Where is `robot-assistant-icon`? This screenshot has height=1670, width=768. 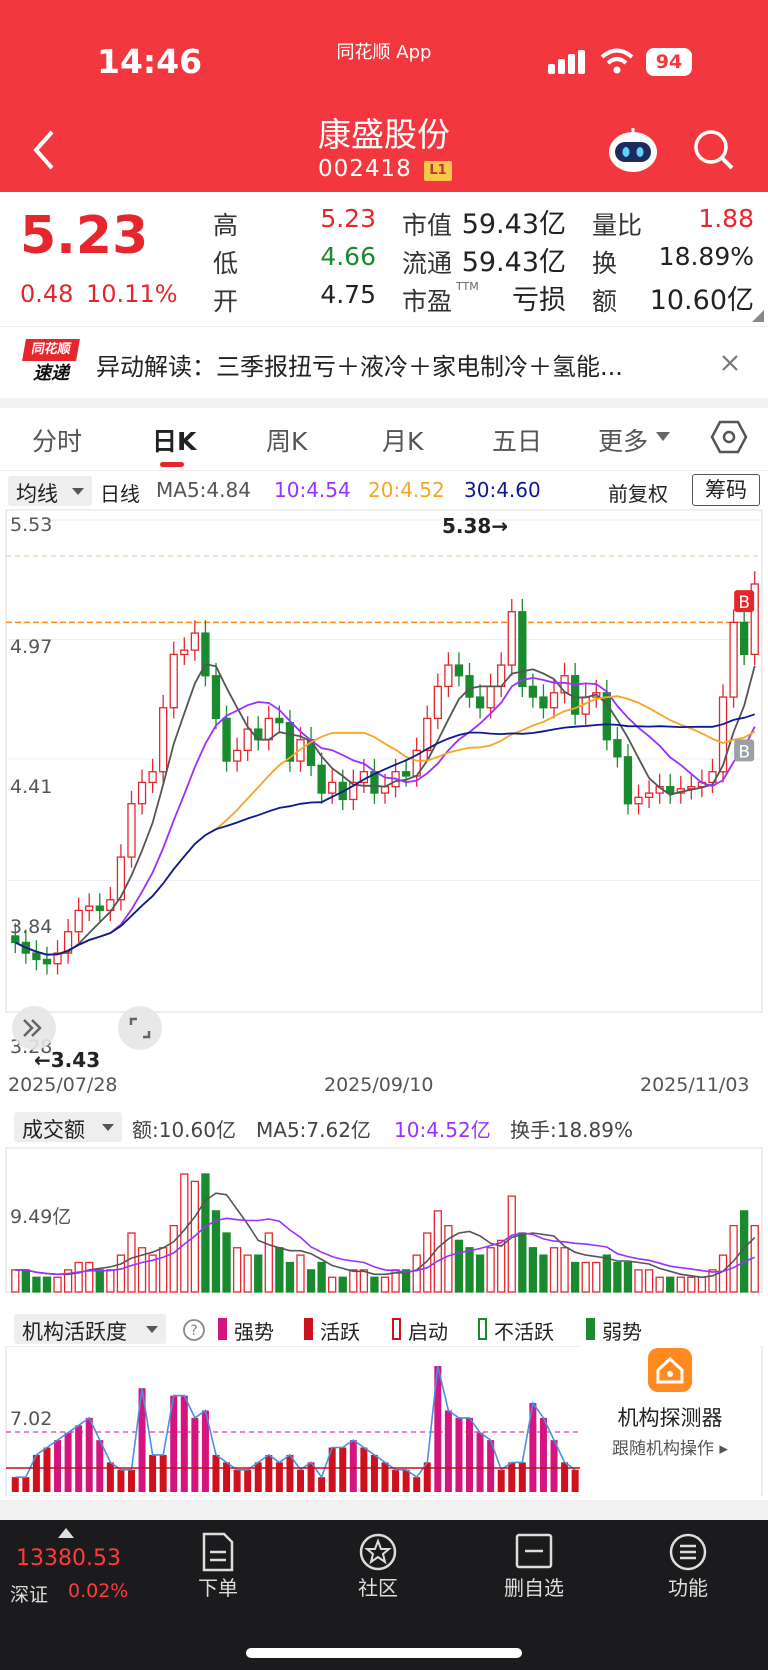 robot-assistant-icon is located at coordinates (633, 150).